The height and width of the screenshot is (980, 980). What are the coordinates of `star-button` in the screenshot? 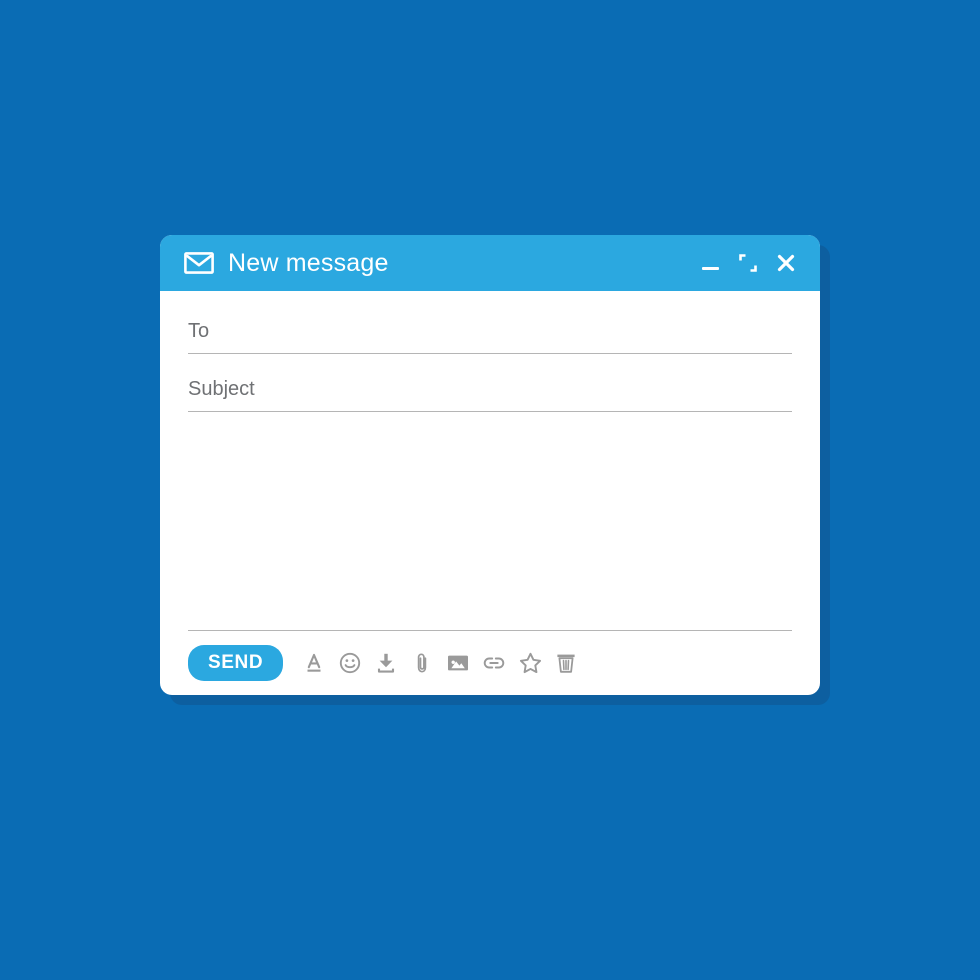 It's located at (530, 663).